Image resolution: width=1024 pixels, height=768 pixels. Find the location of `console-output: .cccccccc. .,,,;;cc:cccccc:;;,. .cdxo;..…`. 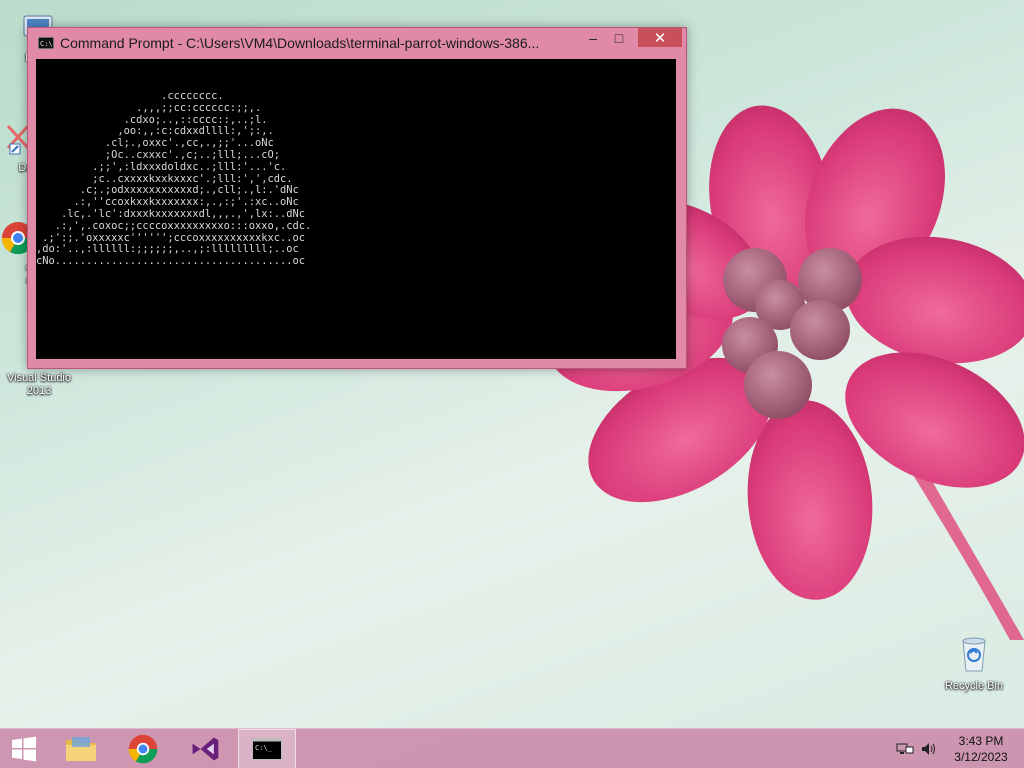

console-output: .cccccccc. .,,,;;cc:cccccc:;;,. .cdxo;..… is located at coordinates (174, 179).